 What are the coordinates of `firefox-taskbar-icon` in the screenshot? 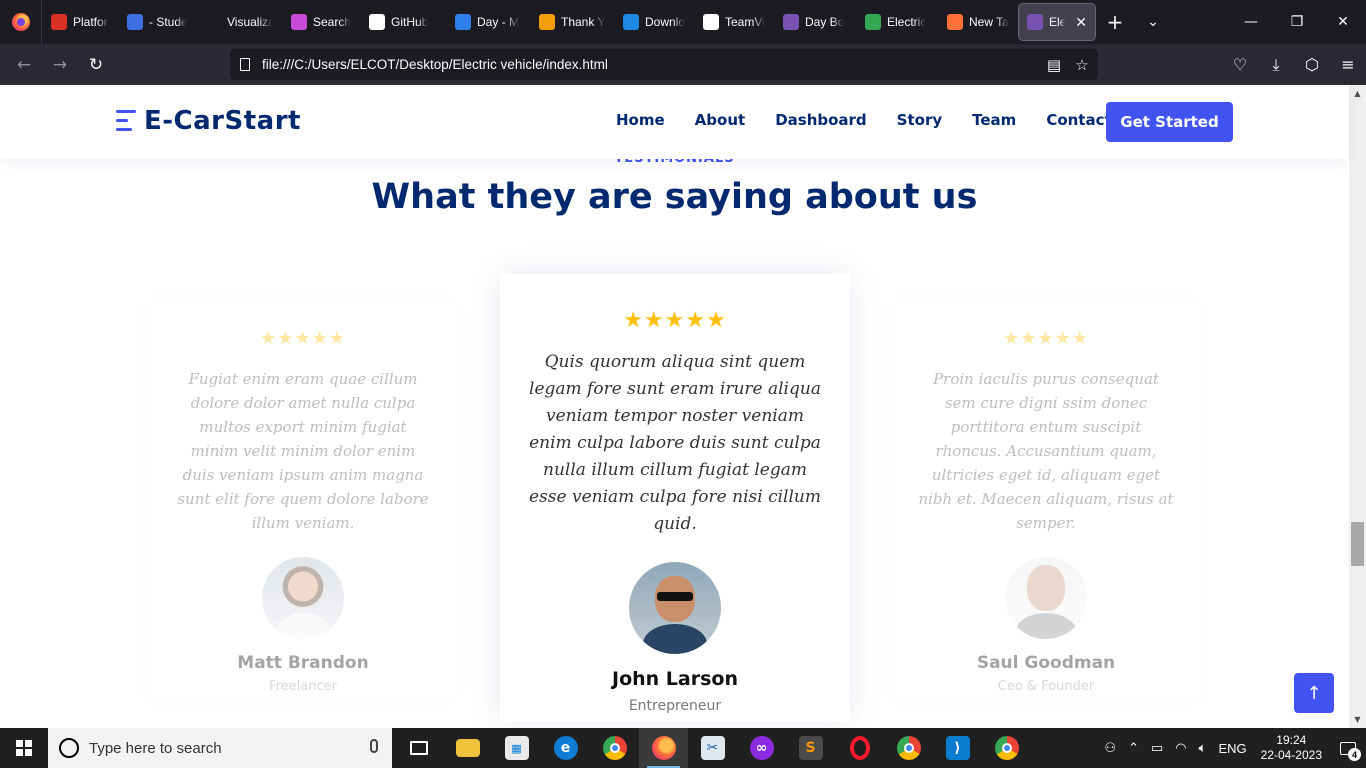 It's located at (663, 748).